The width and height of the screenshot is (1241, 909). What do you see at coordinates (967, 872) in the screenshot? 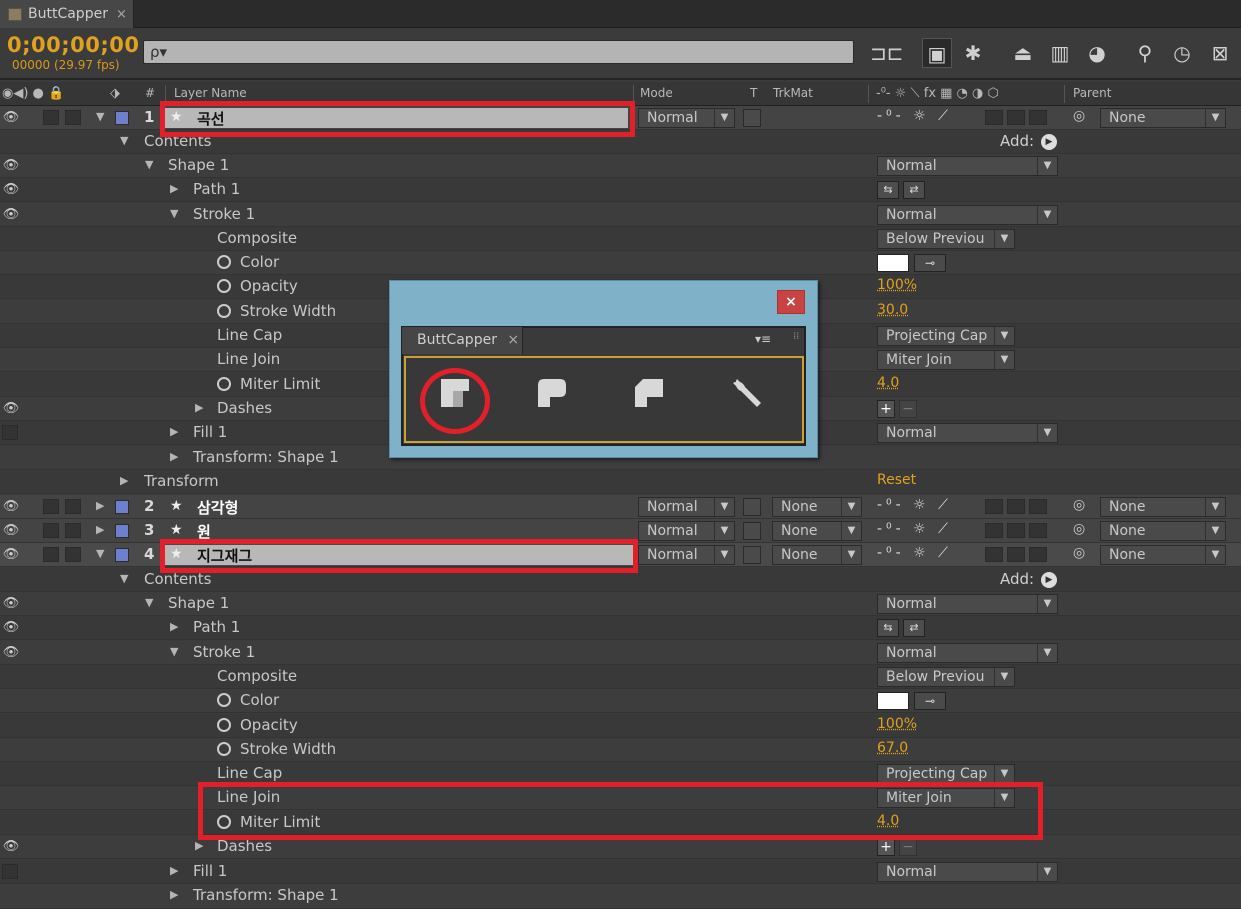
I see `fill-mode-dropdown: Normal ▼` at bounding box center [967, 872].